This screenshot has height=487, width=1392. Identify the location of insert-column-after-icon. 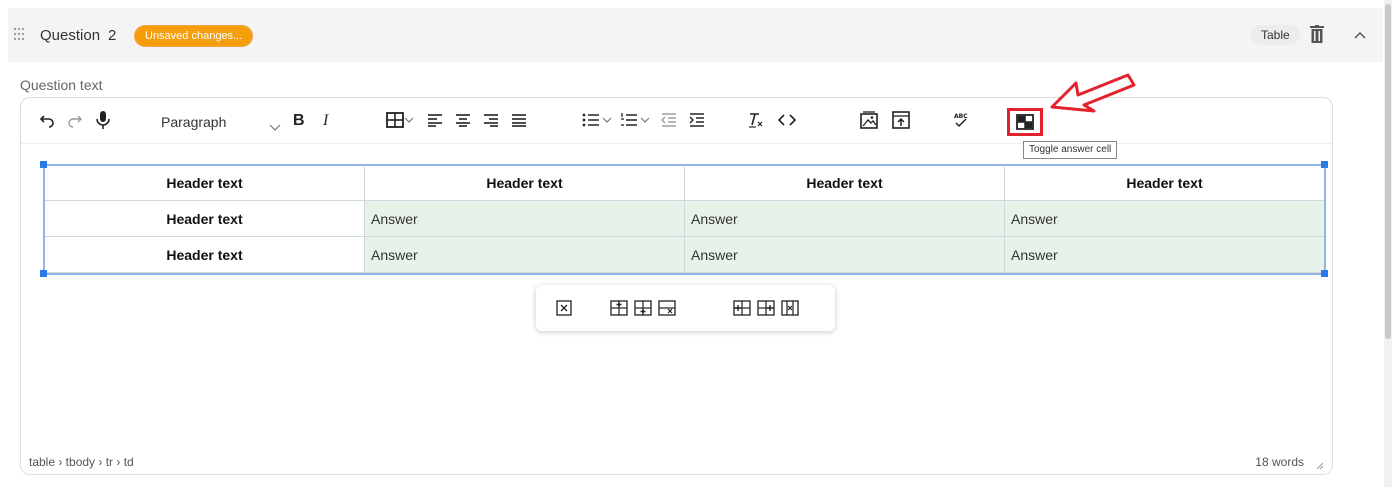
(766, 308).